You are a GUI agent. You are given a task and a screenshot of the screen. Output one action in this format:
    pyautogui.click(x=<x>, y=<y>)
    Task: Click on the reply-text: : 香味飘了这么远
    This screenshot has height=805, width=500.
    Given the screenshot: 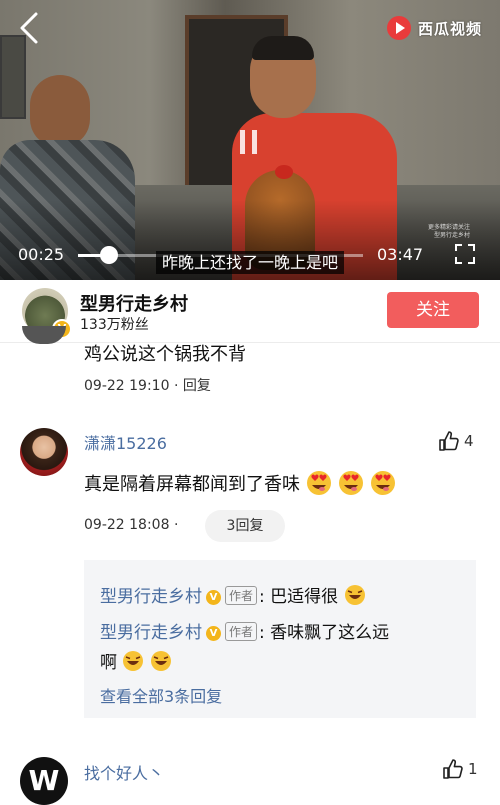 What is the action you would take?
    pyautogui.click(x=324, y=633)
    